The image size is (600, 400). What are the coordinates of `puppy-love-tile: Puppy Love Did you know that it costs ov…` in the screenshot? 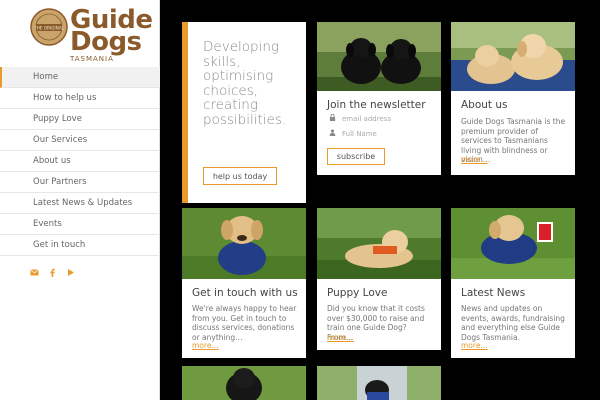 It's located at (379, 279).